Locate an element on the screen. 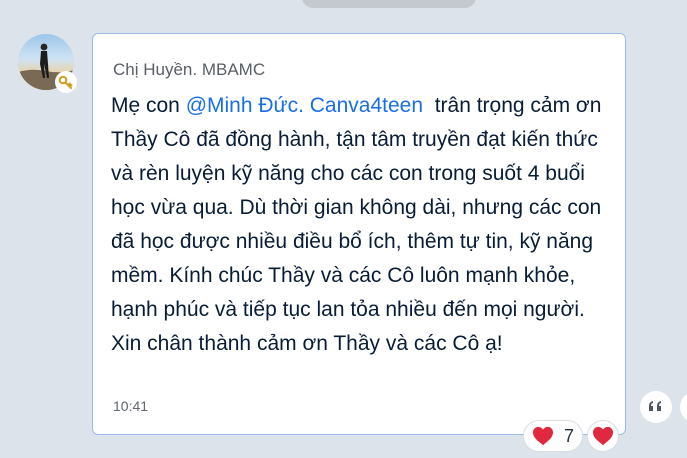  top-pill is located at coordinates (389, 4).